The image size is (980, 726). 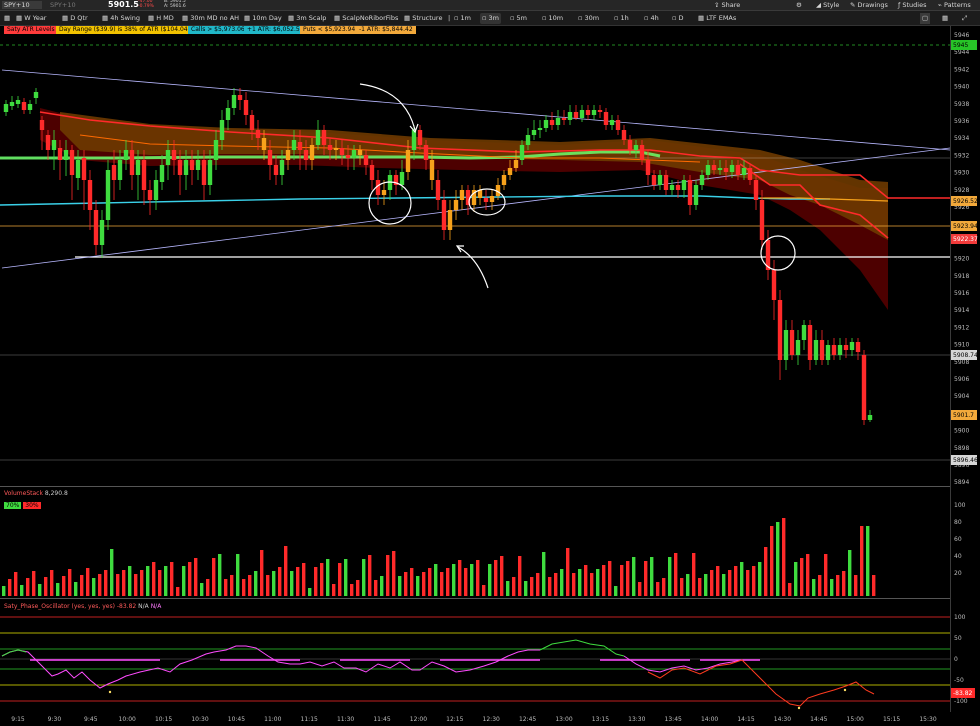 What do you see at coordinates (475, 598) in the screenshot?
I see `pane-divider` at bounding box center [475, 598].